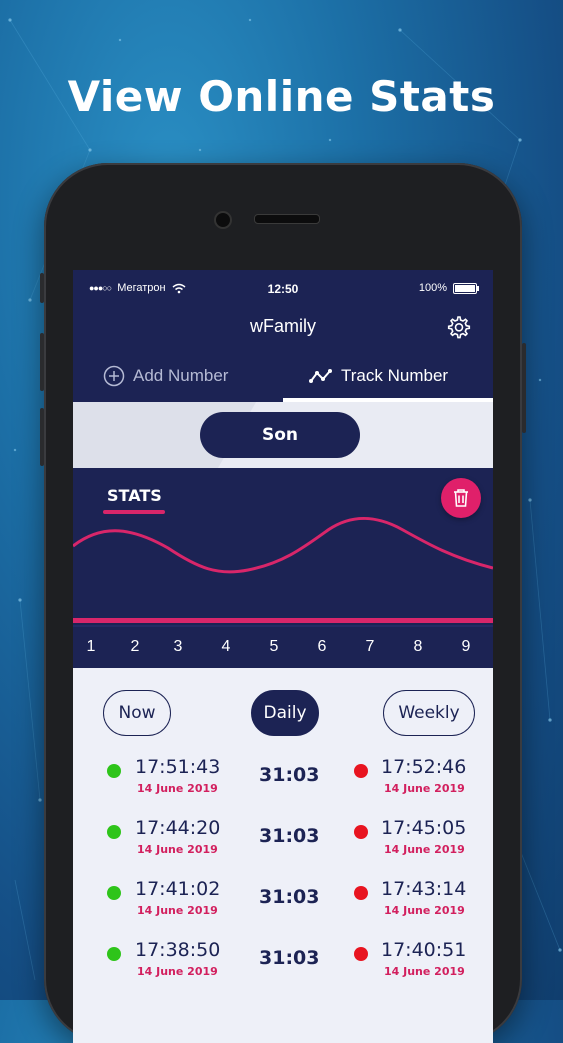 The width and height of the screenshot is (563, 1043). What do you see at coordinates (524, 388) in the screenshot?
I see `phone-power-button` at bounding box center [524, 388].